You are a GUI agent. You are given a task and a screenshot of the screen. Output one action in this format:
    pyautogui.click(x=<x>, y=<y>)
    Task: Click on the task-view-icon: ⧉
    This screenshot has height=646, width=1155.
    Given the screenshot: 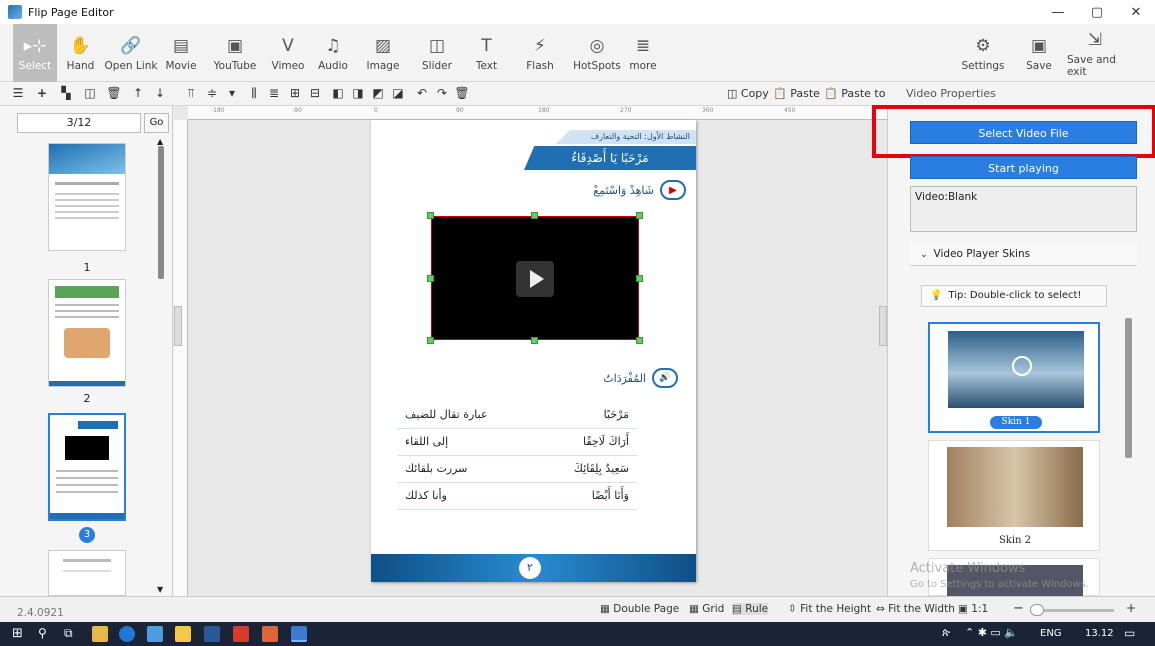 What is the action you would take?
    pyautogui.click(x=68, y=633)
    